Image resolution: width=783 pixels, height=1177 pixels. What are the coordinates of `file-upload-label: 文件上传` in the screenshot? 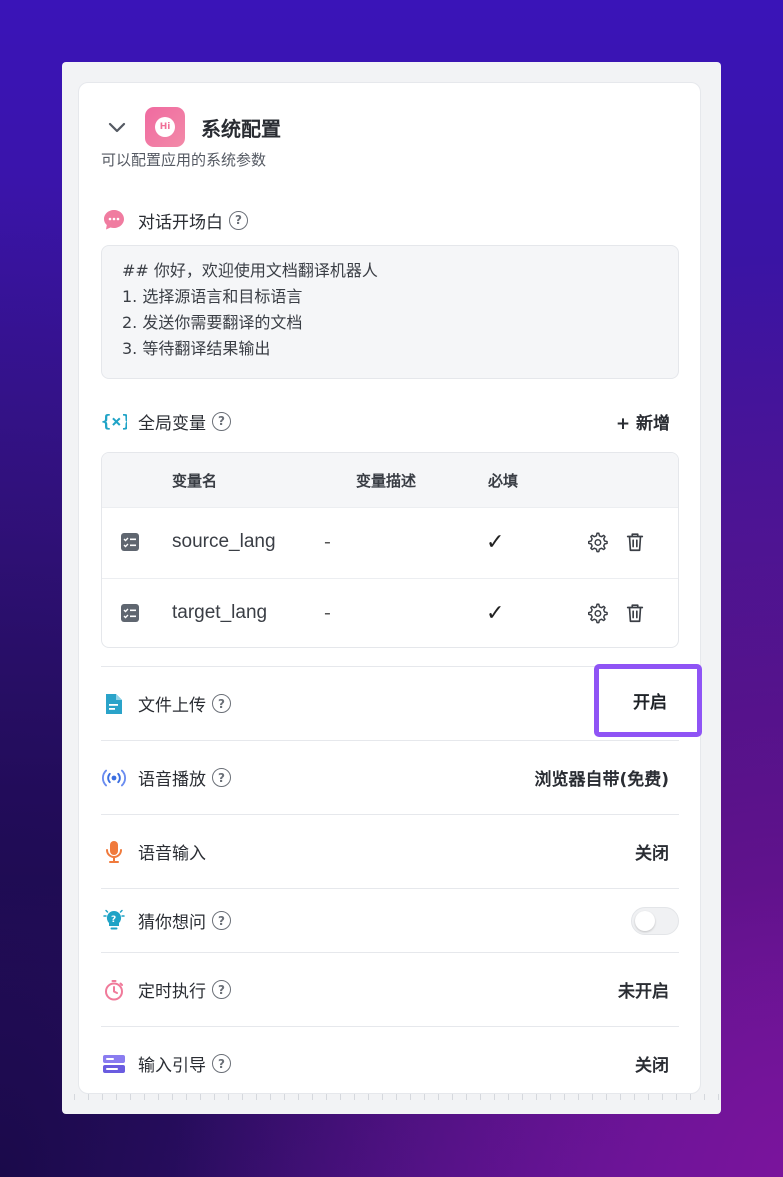 It's located at (172, 706).